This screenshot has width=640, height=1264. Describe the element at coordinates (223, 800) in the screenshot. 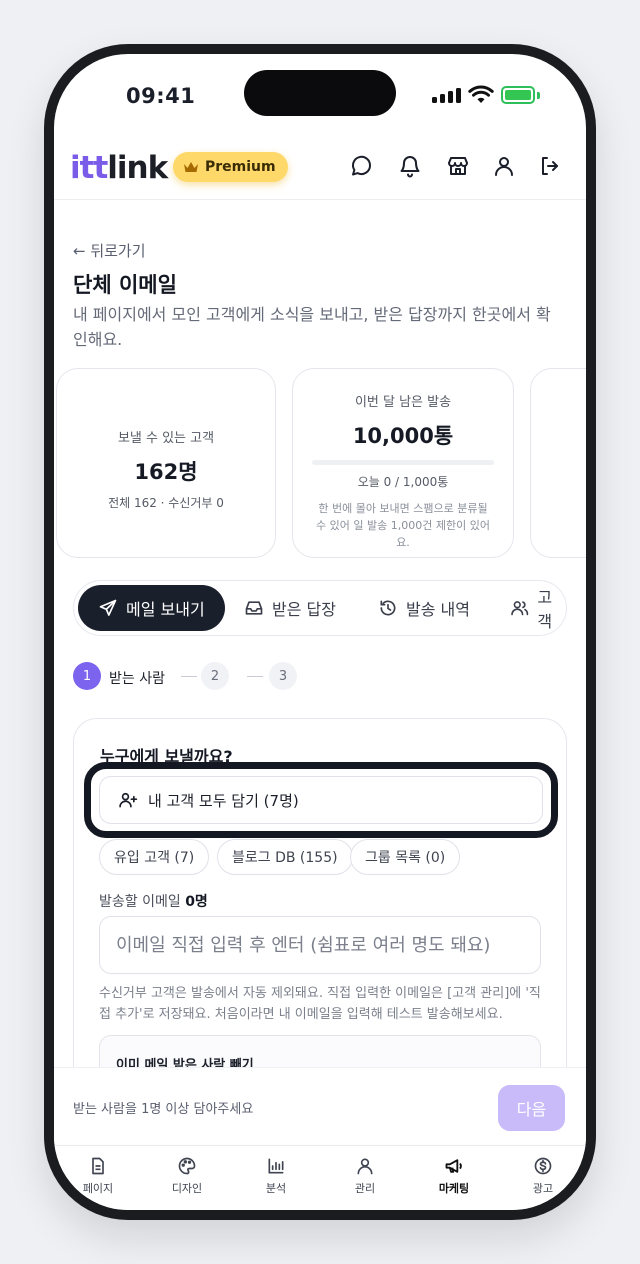

I see `add-all-label: 내 고객 모두 담기 (7명)` at that location.